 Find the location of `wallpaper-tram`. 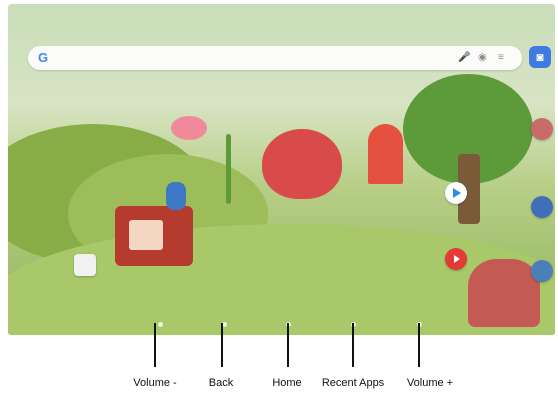

wallpaper-tram is located at coordinates (154, 236).